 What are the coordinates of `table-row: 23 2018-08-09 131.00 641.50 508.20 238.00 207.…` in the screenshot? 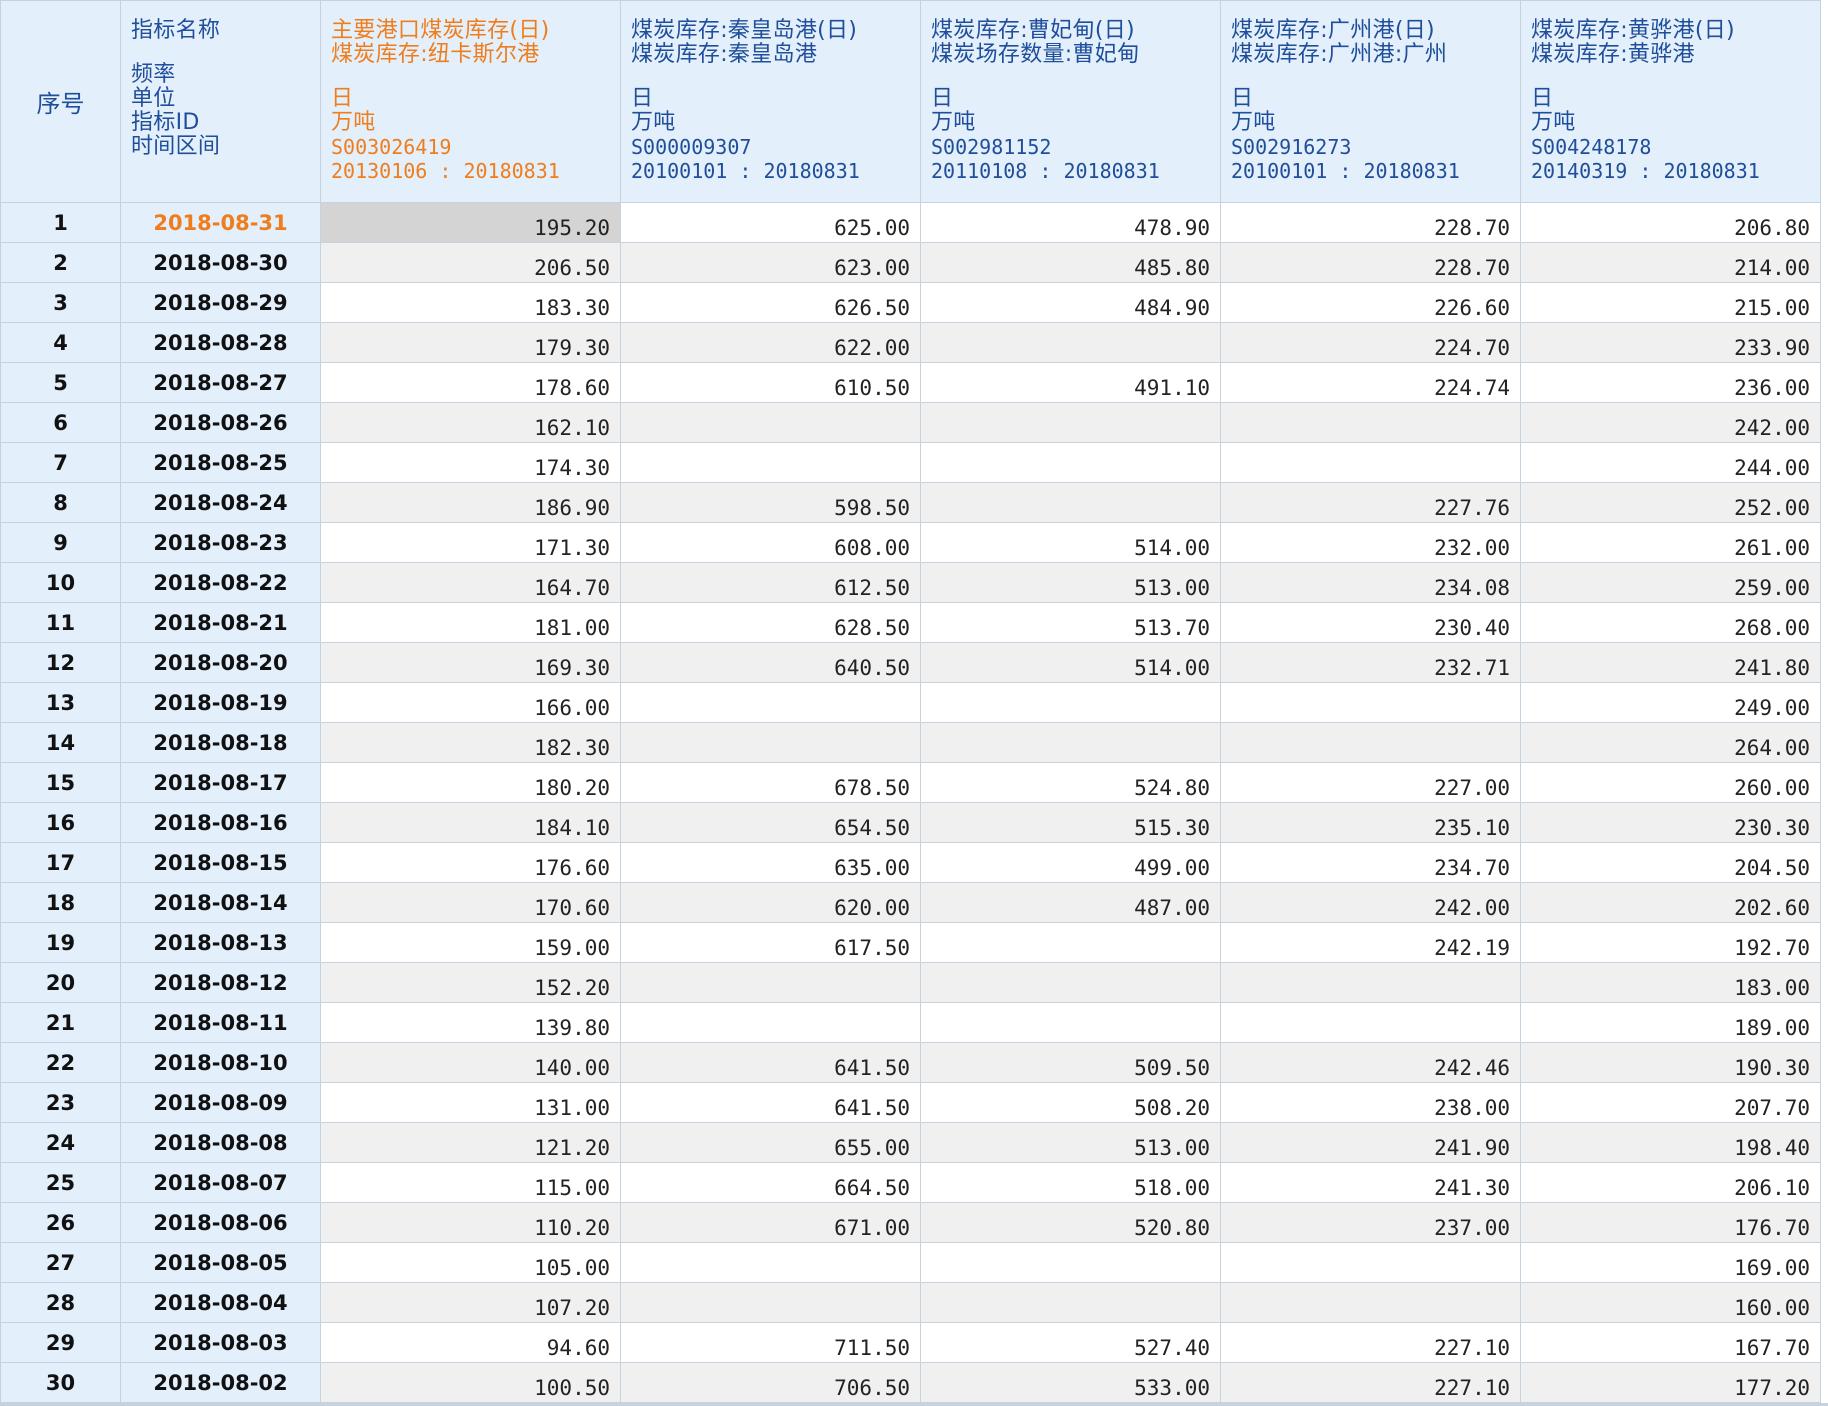 It's located at (910, 1102).